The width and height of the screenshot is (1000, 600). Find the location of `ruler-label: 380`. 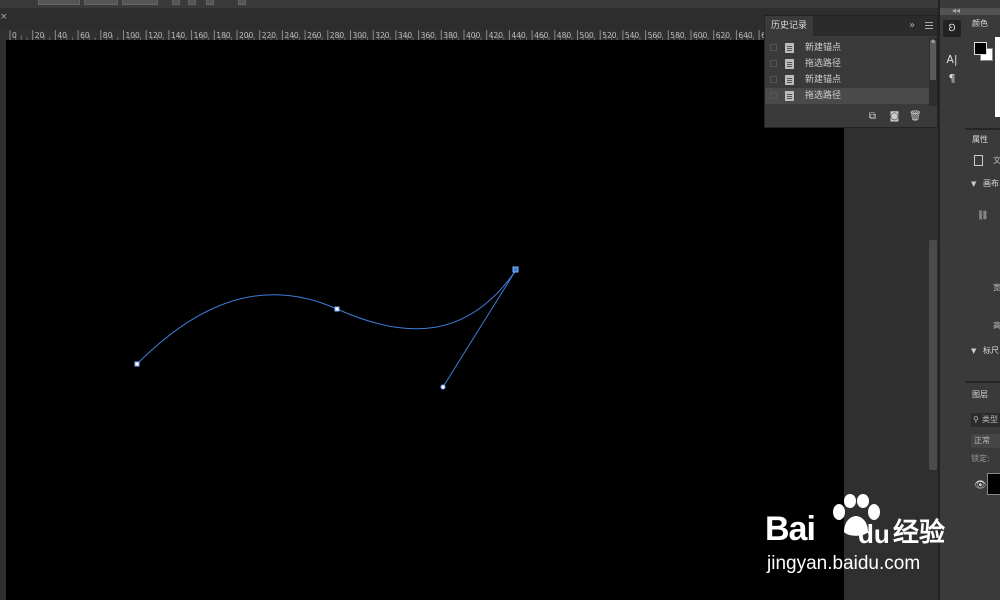

ruler-label: 380 is located at coordinates (450, 35).